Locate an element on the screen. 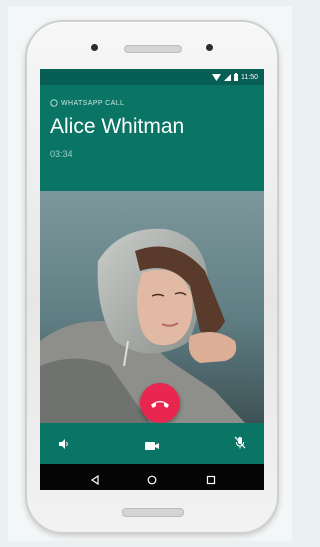 The width and height of the screenshot is (320, 547). call-controls-bar is located at coordinates (152, 443).